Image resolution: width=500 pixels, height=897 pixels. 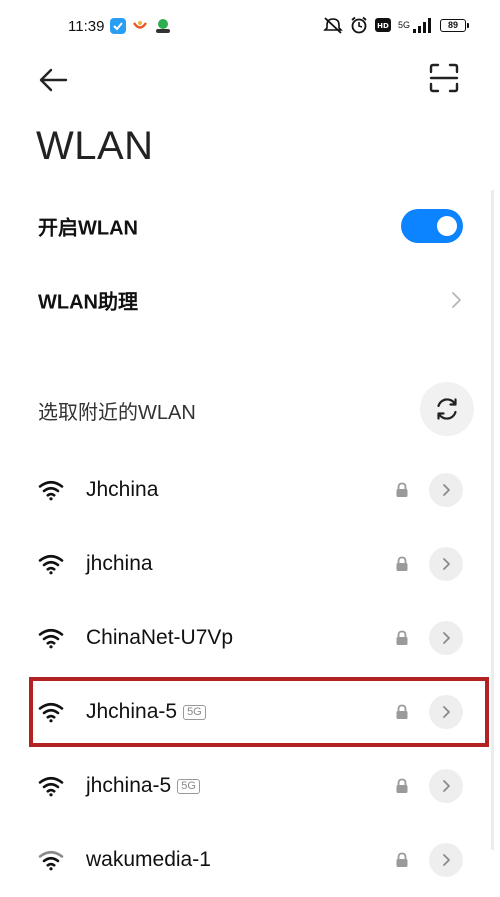 I want to click on network-name: jhchina, so click(x=119, y=563).